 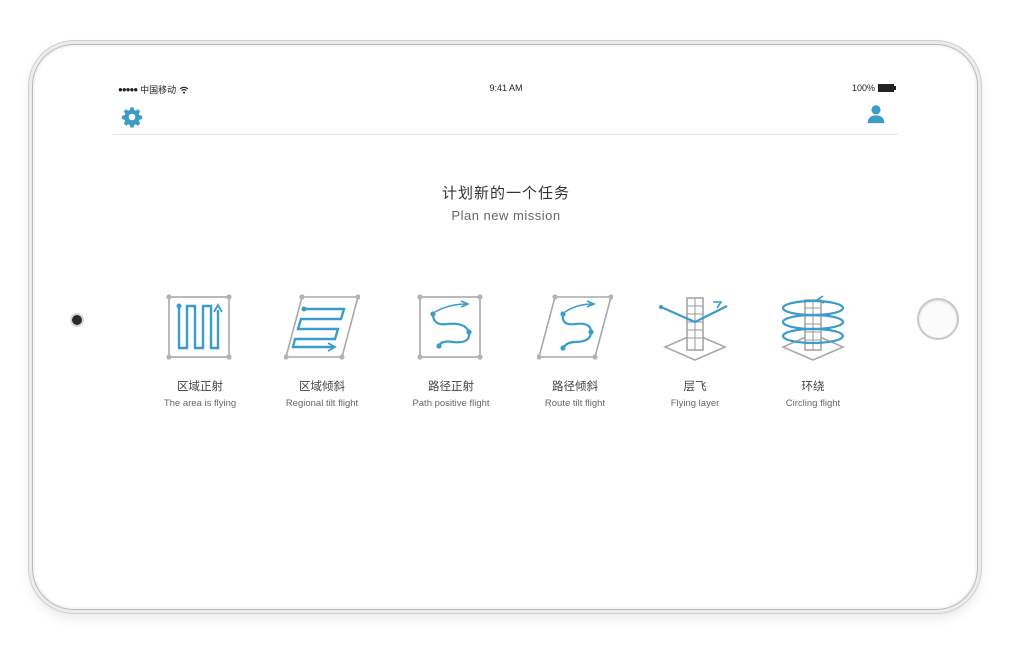 I want to click on mission-area-orthographic: 区域正射 The area is flying, so click(x=200, y=350).